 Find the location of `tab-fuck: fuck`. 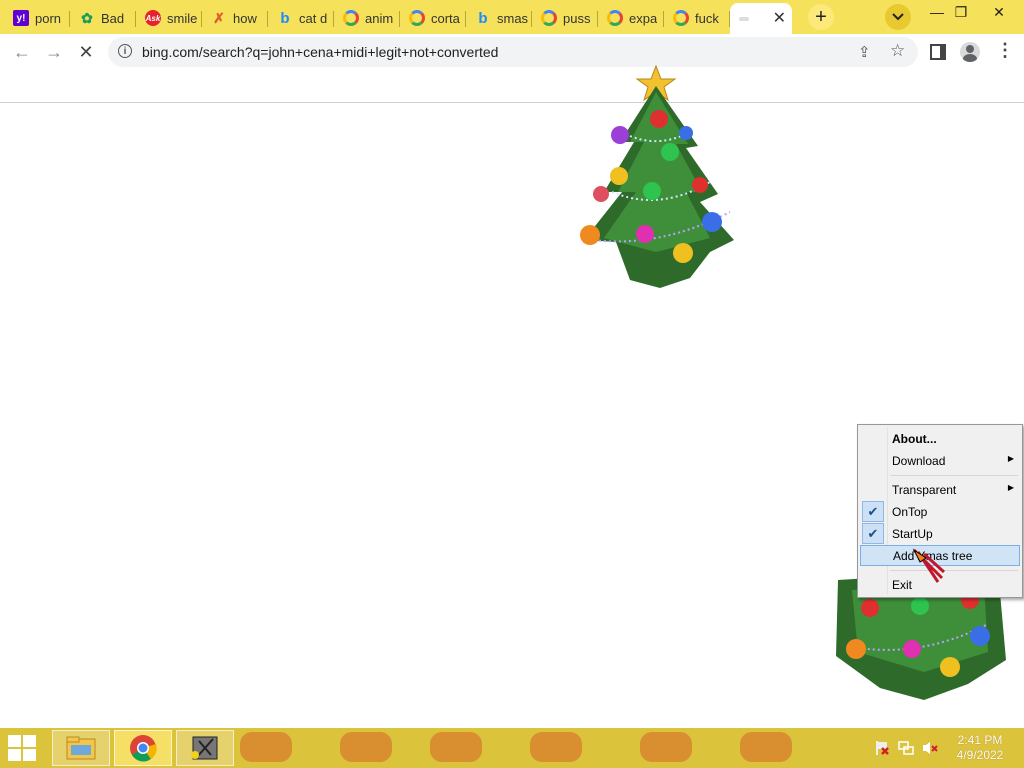

tab-fuck: fuck is located at coordinates (697, 18).